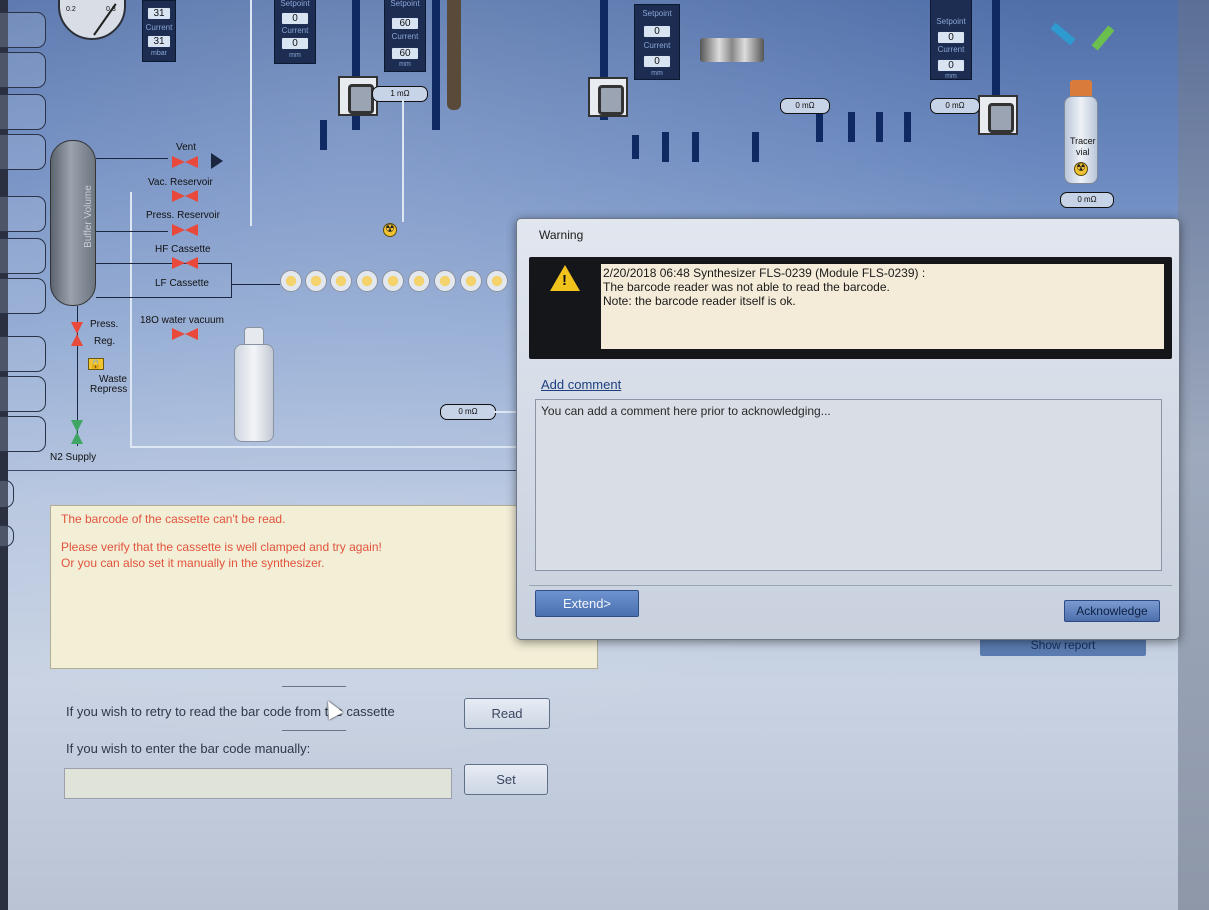 The width and height of the screenshot is (1209, 910). I want to click on valve-label-18o-water-vacuum: 18O water vacuum, so click(182, 320).